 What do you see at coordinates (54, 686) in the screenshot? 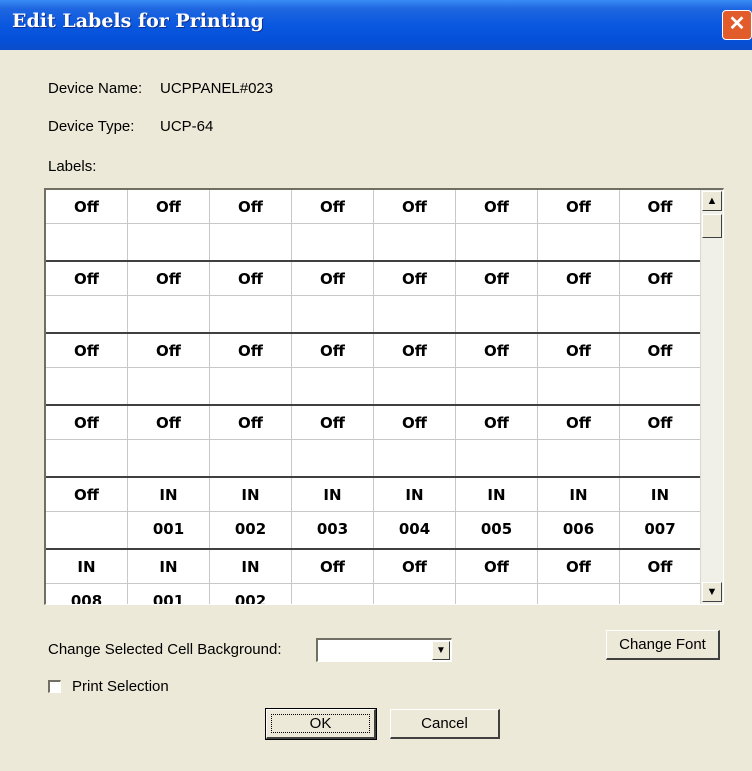
I see `print-selection-checkbox` at bounding box center [54, 686].